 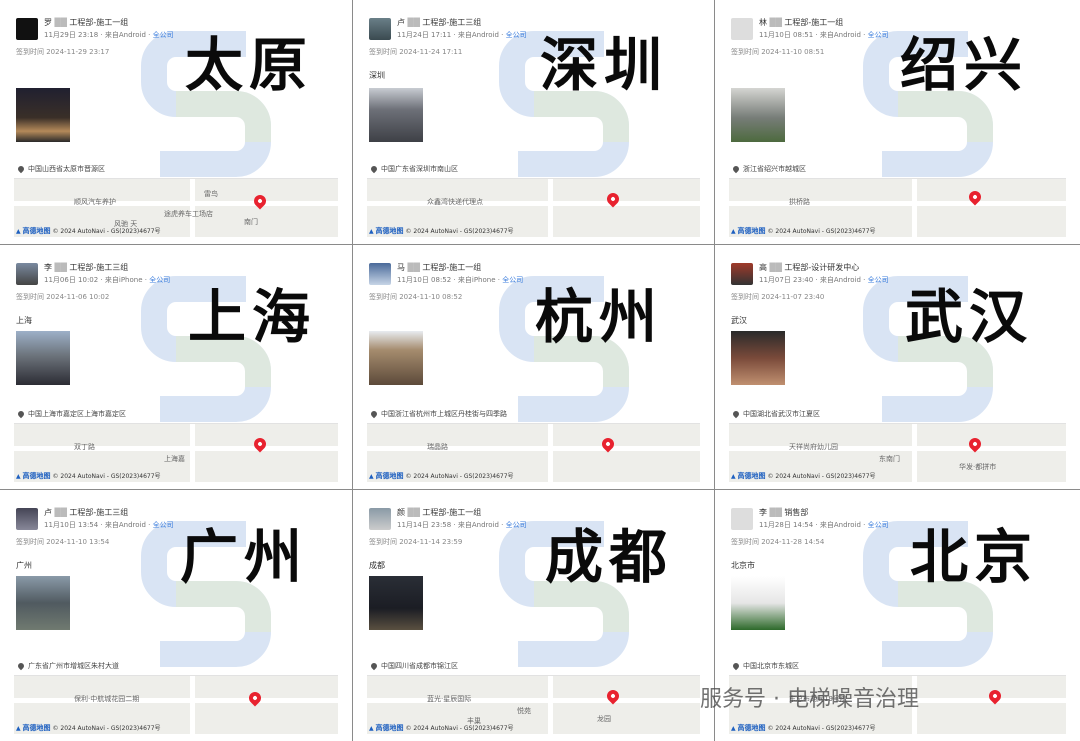 I want to click on user-dept: 工程部-施工一组, so click(x=452, y=512).